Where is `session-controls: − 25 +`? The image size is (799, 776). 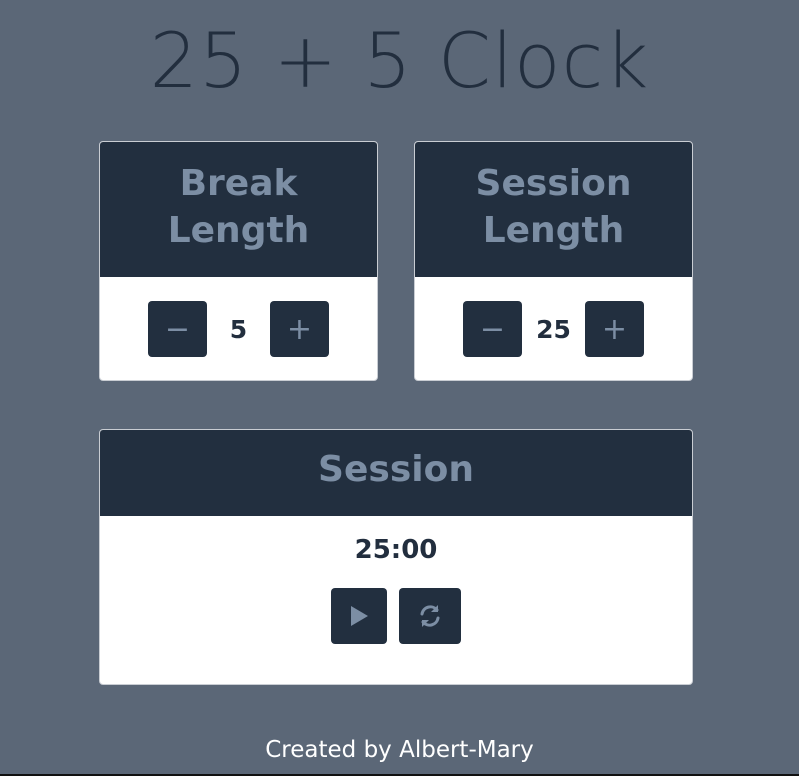 session-controls: − 25 + is located at coordinates (553, 328).